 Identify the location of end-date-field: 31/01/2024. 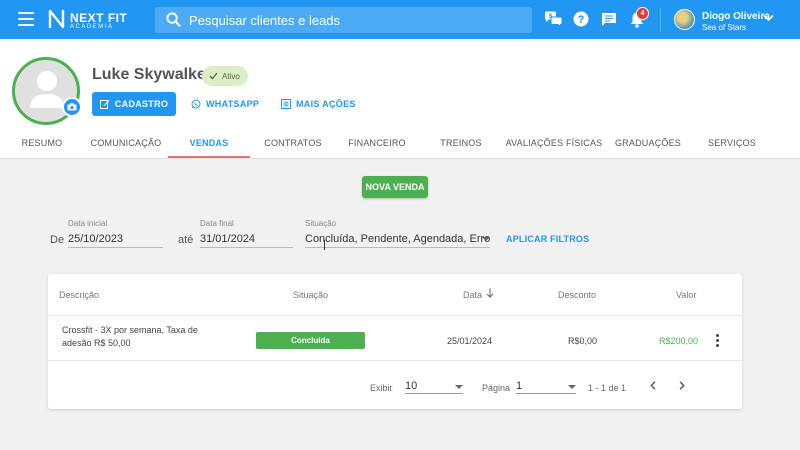
(246, 239).